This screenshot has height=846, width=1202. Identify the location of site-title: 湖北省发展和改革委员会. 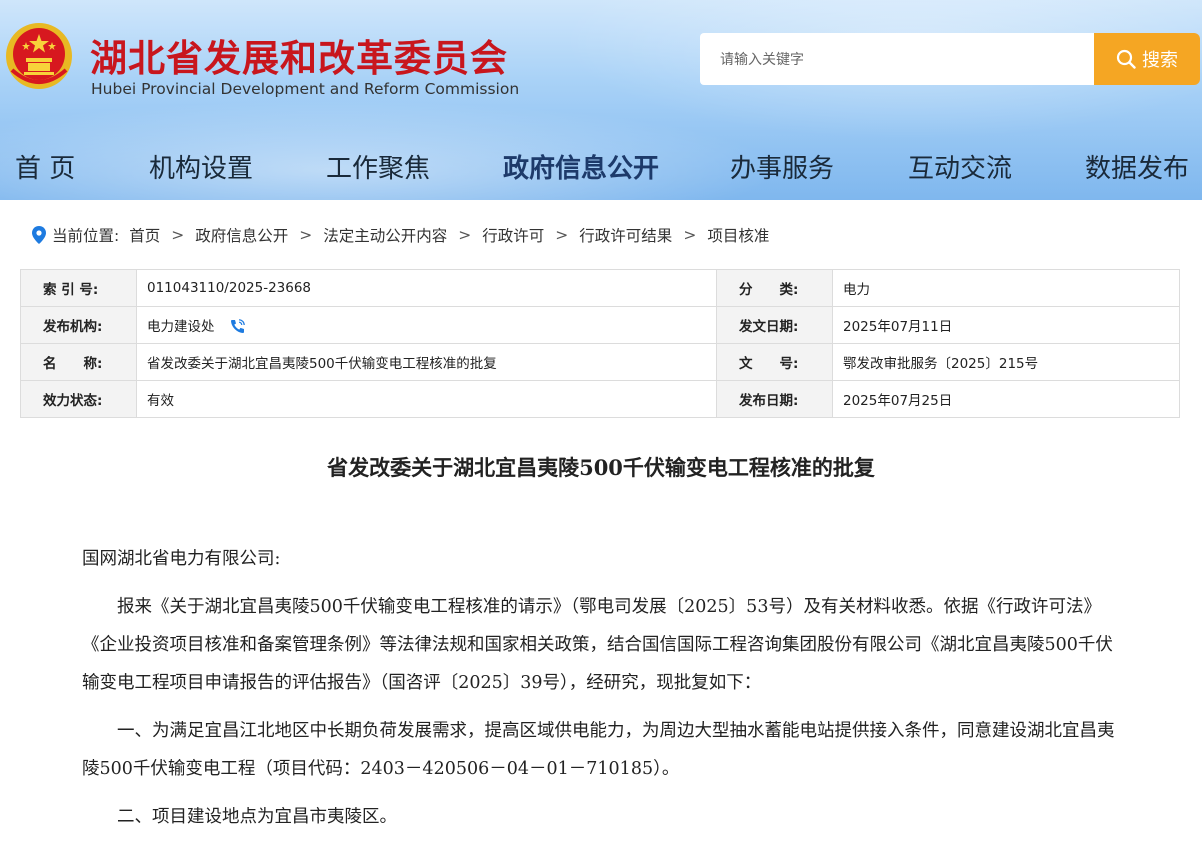
(299, 55).